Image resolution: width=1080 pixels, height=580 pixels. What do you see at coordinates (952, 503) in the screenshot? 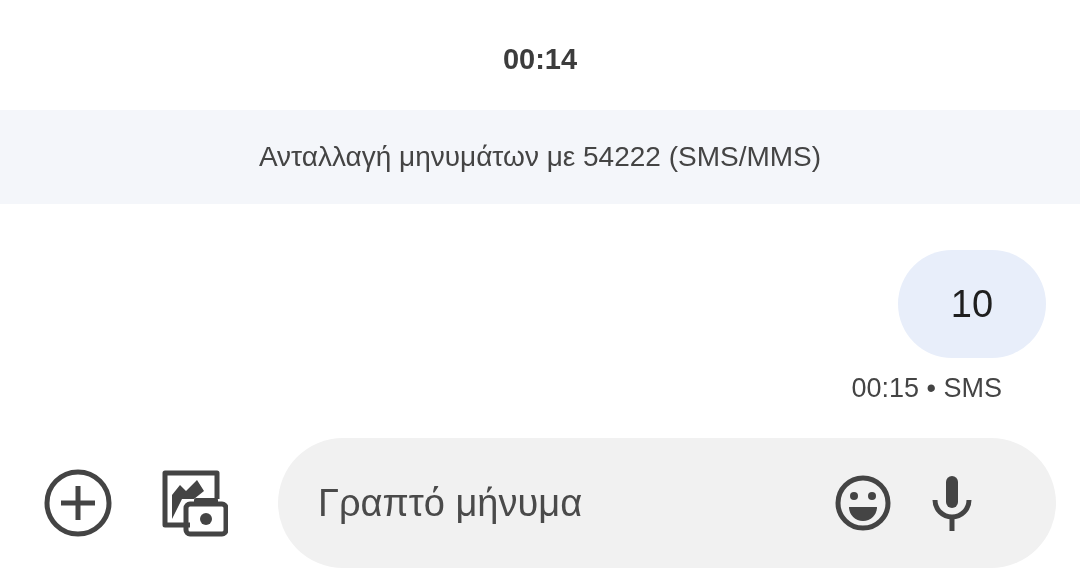
I see `microphone-icon` at bounding box center [952, 503].